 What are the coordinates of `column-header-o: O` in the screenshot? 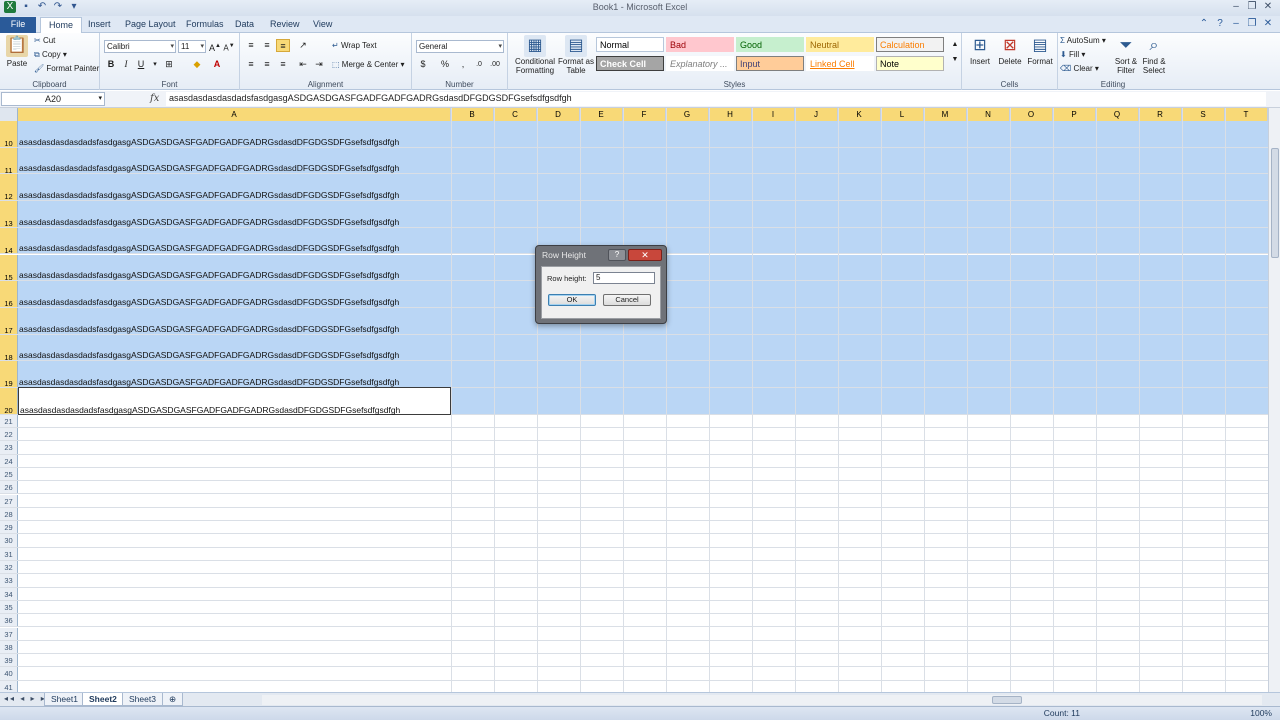 It's located at (1031, 114).